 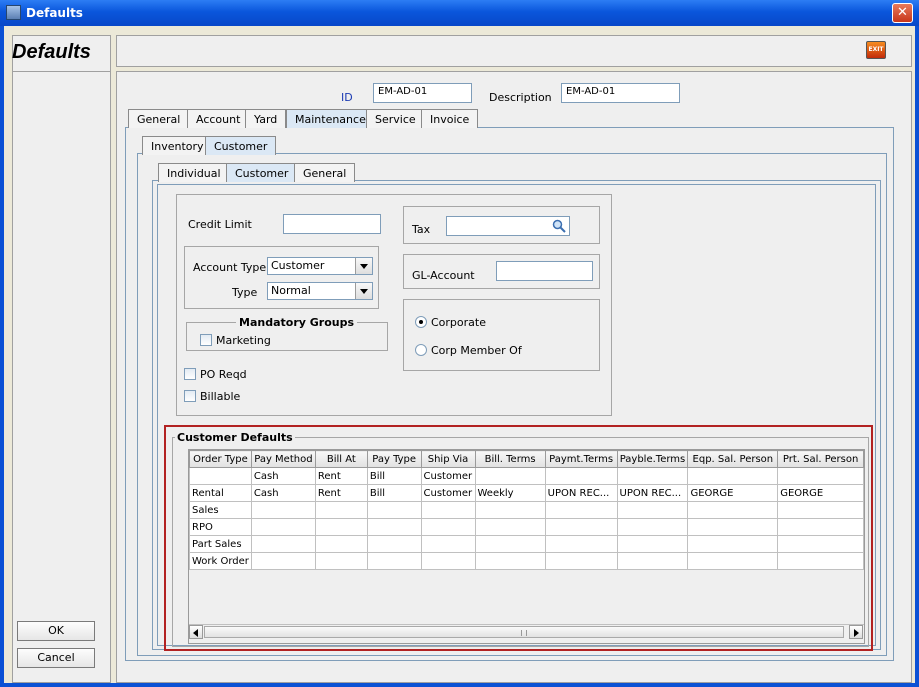 What do you see at coordinates (283, 459) in the screenshot?
I see `column-header: Pay Method` at bounding box center [283, 459].